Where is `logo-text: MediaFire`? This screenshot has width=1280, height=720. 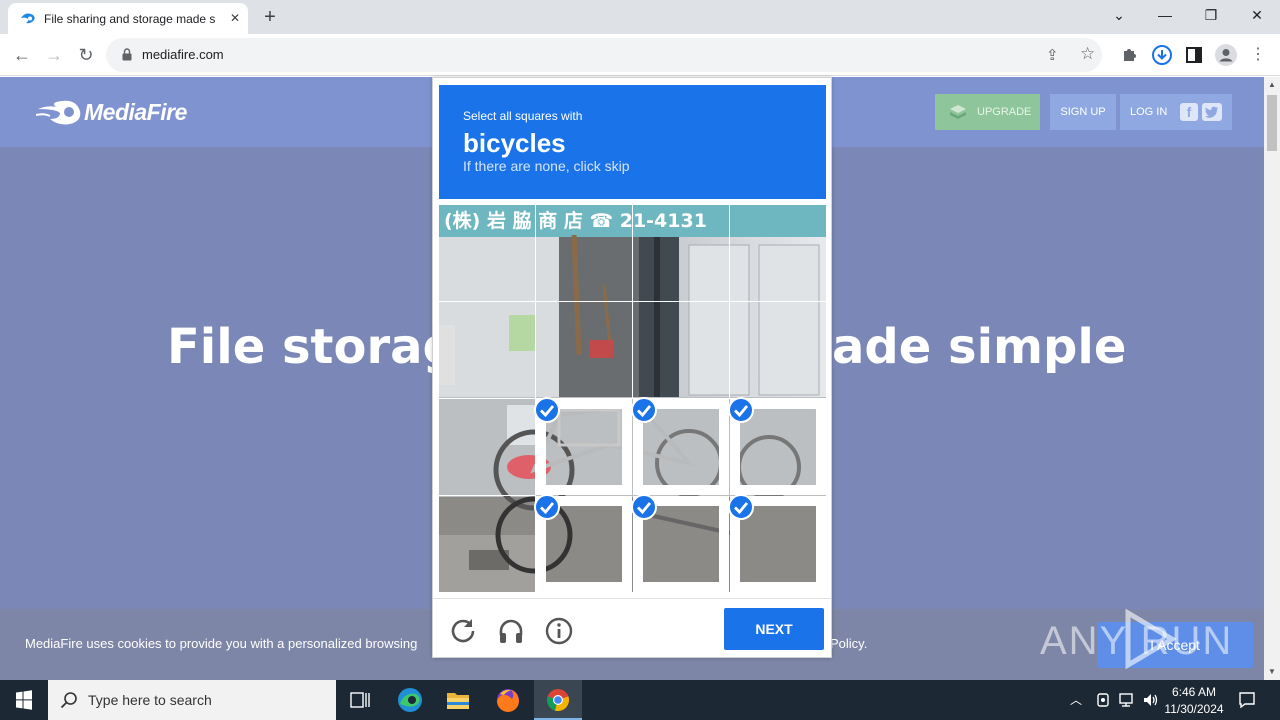 logo-text: MediaFire is located at coordinates (135, 112).